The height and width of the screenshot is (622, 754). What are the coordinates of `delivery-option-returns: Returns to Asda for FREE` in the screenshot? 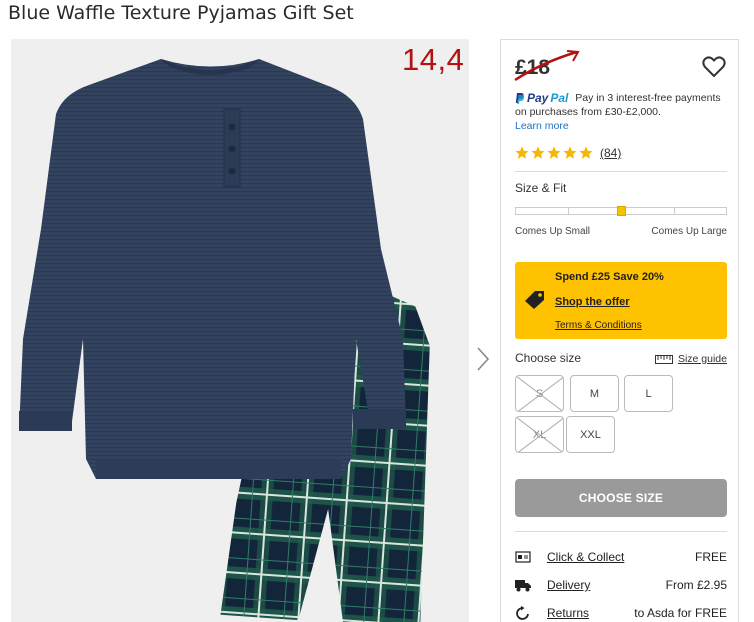 It's located at (621, 613).